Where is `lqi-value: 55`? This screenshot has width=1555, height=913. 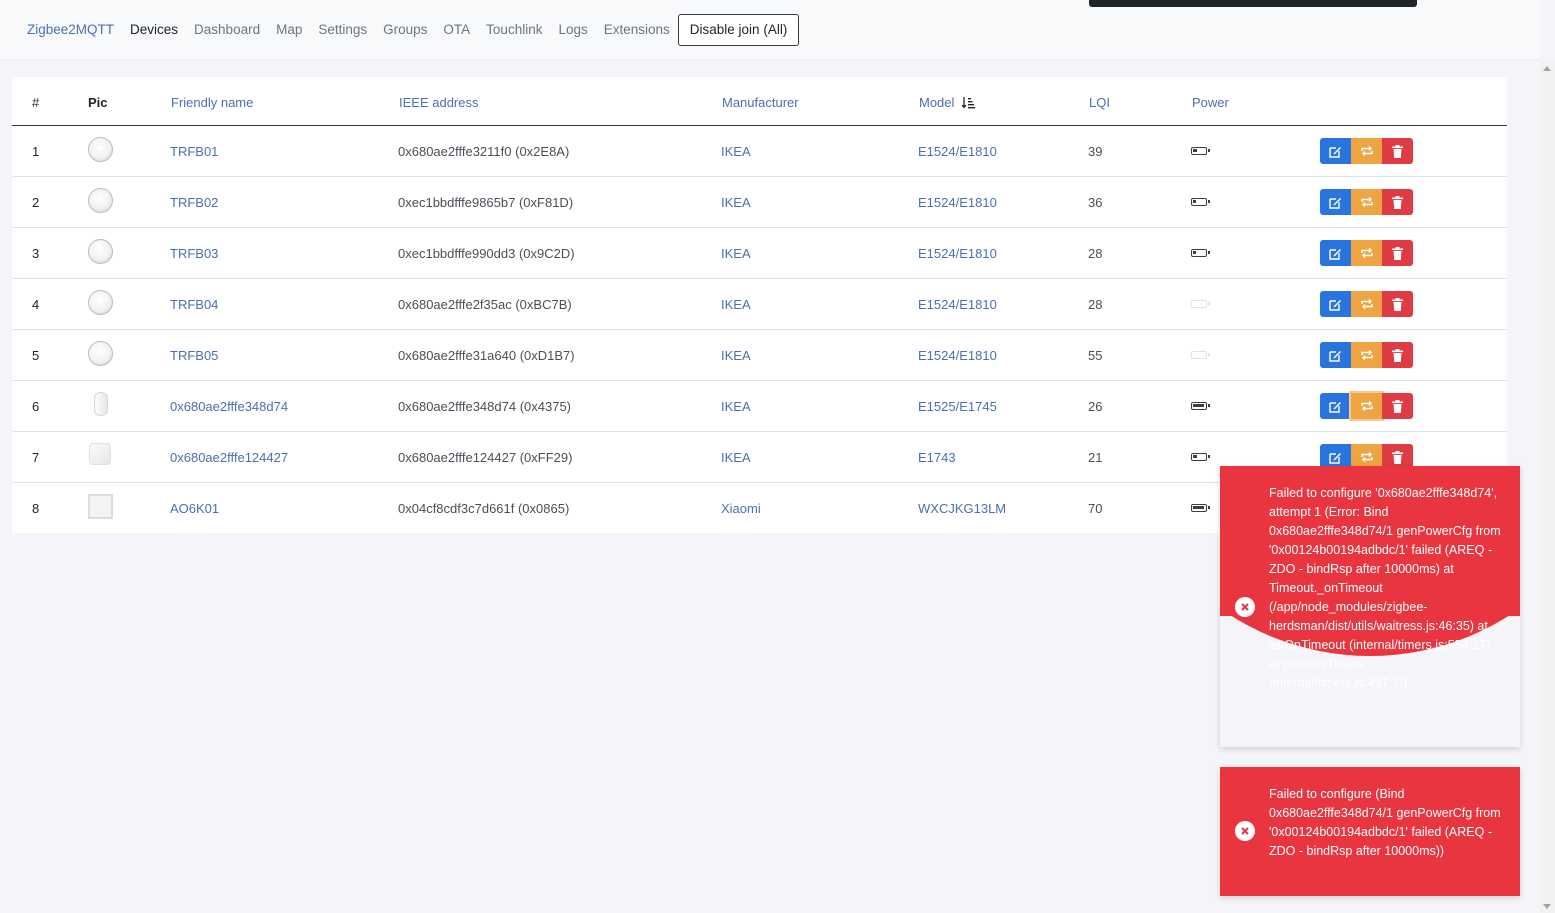 lqi-value: 55 is located at coordinates (1095, 355).